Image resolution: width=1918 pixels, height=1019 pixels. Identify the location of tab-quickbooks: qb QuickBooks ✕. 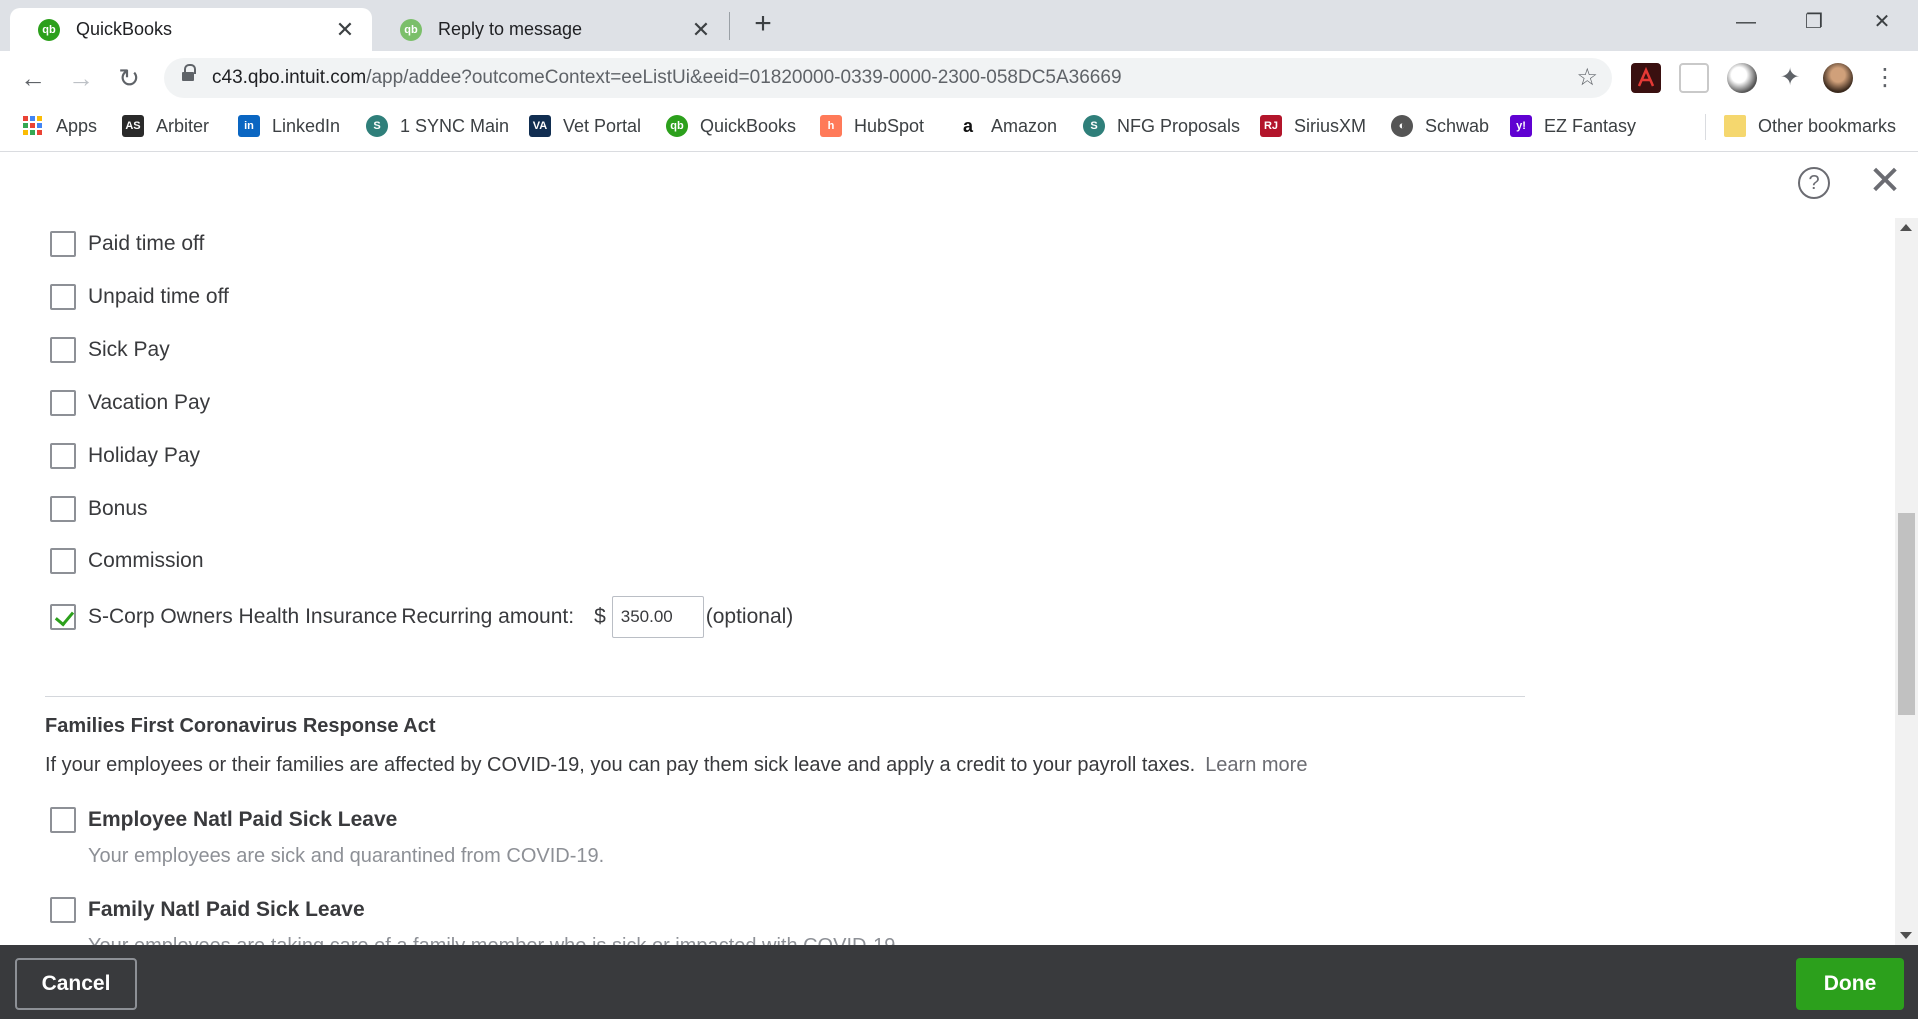
(191, 29).